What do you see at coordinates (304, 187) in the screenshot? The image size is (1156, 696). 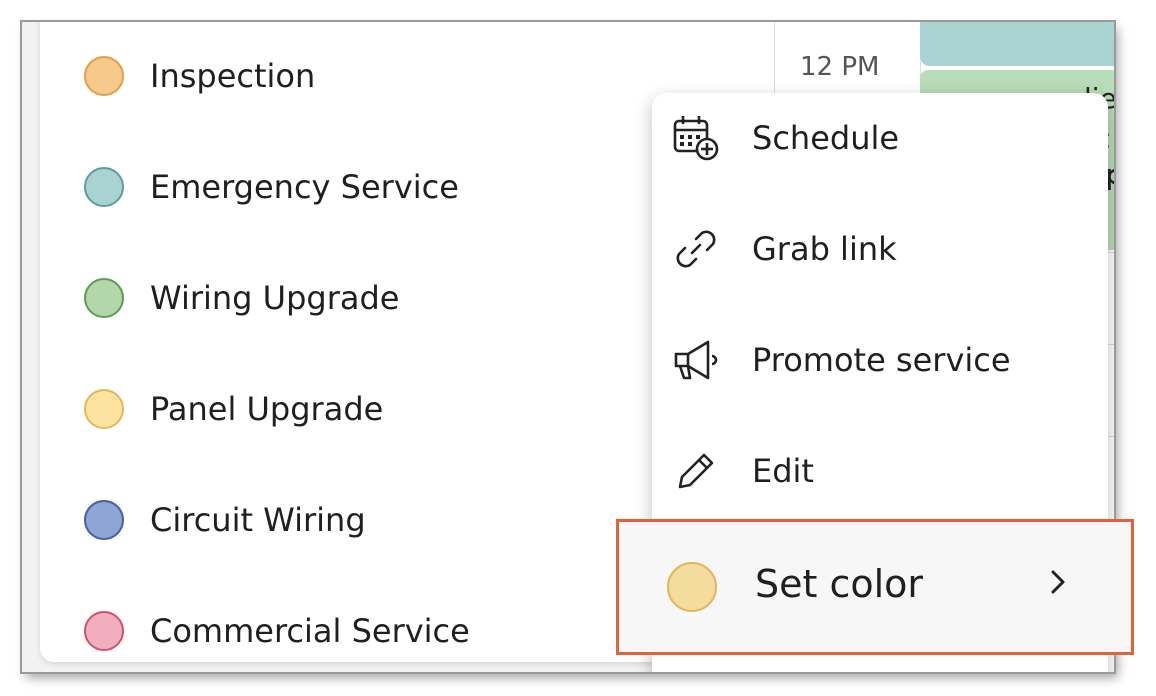 I see `service-label: Emergency Service` at bounding box center [304, 187].